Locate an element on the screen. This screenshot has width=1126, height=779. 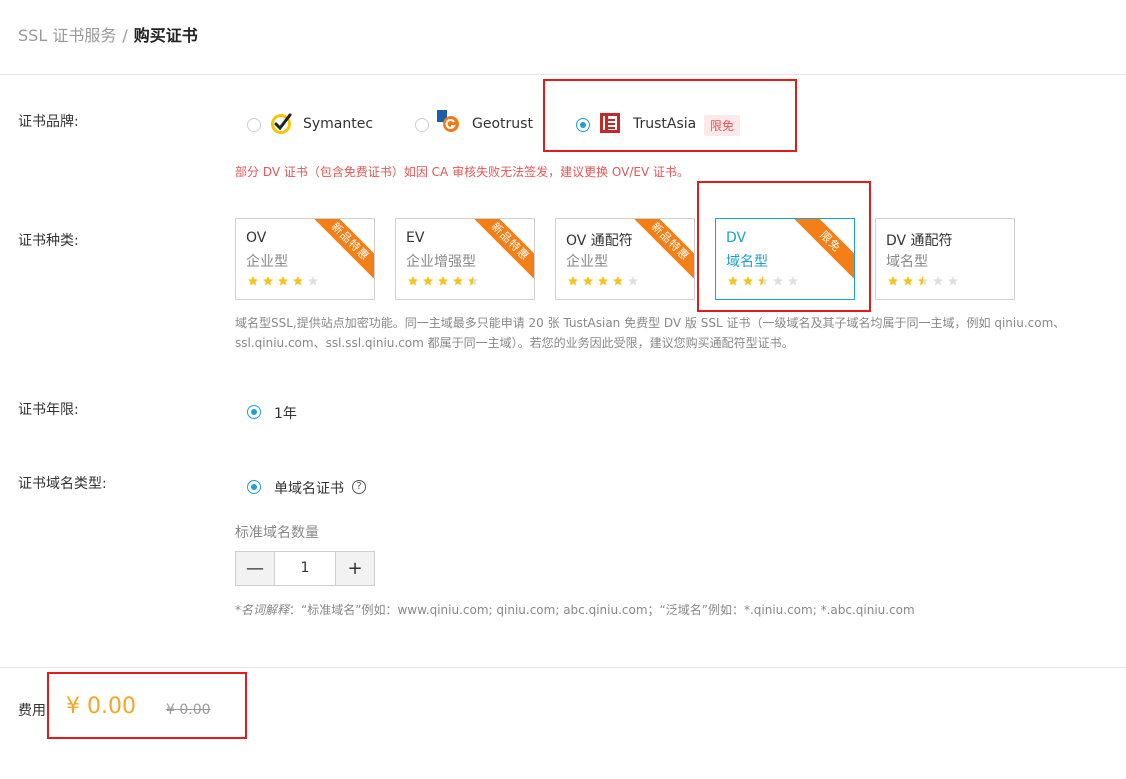
glossary-note-label: *名词解释 is located at coordinates (262, 610).